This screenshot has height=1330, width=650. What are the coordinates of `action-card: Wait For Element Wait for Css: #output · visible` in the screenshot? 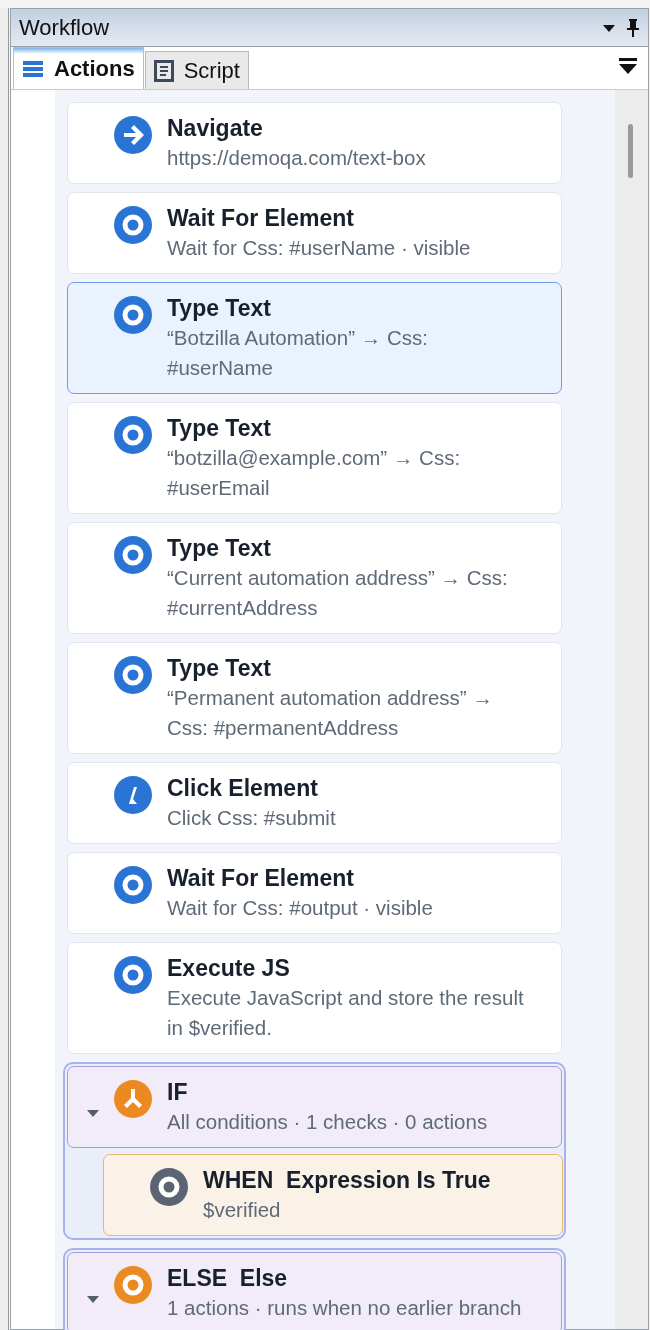 It's located at (314, 893).